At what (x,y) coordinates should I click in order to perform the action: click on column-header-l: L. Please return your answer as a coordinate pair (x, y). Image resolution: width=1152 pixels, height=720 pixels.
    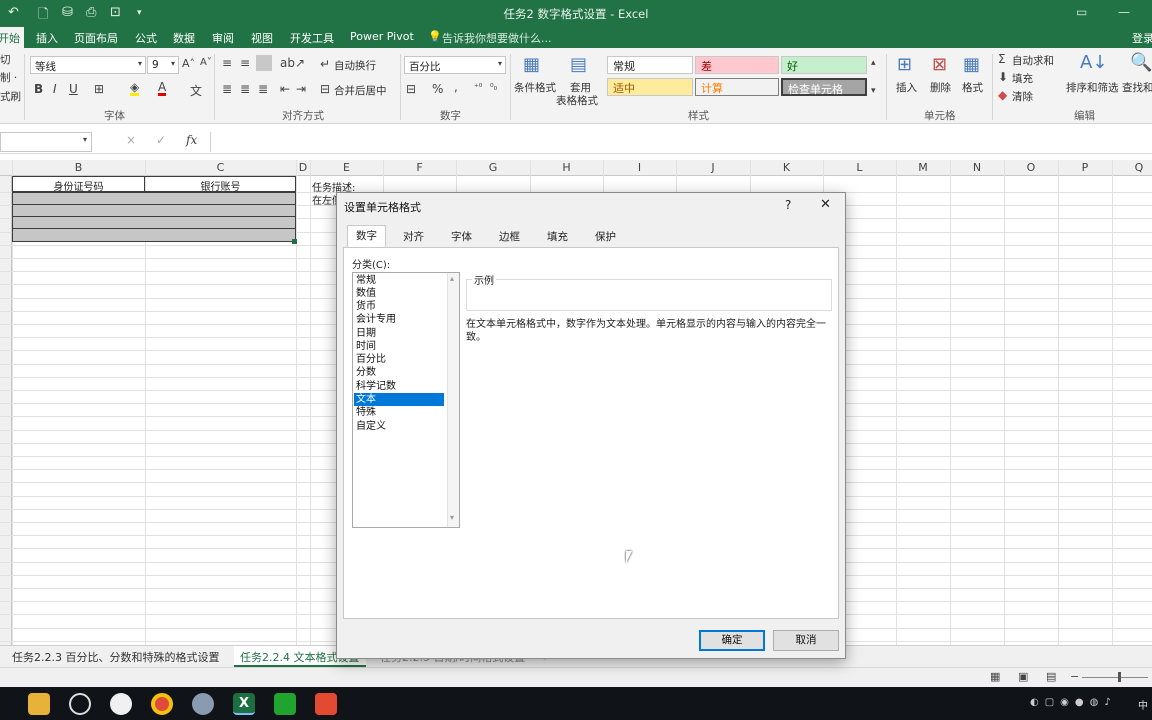
    Looking at the image, I should click on (859, 167).